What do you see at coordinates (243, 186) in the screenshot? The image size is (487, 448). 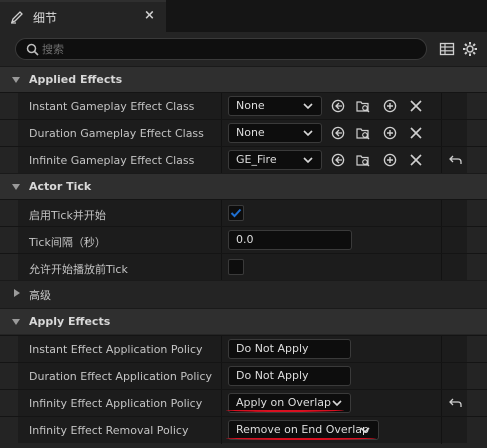 I see `category-actor-tick: Actor Tick` at bounding box center [243, 186].